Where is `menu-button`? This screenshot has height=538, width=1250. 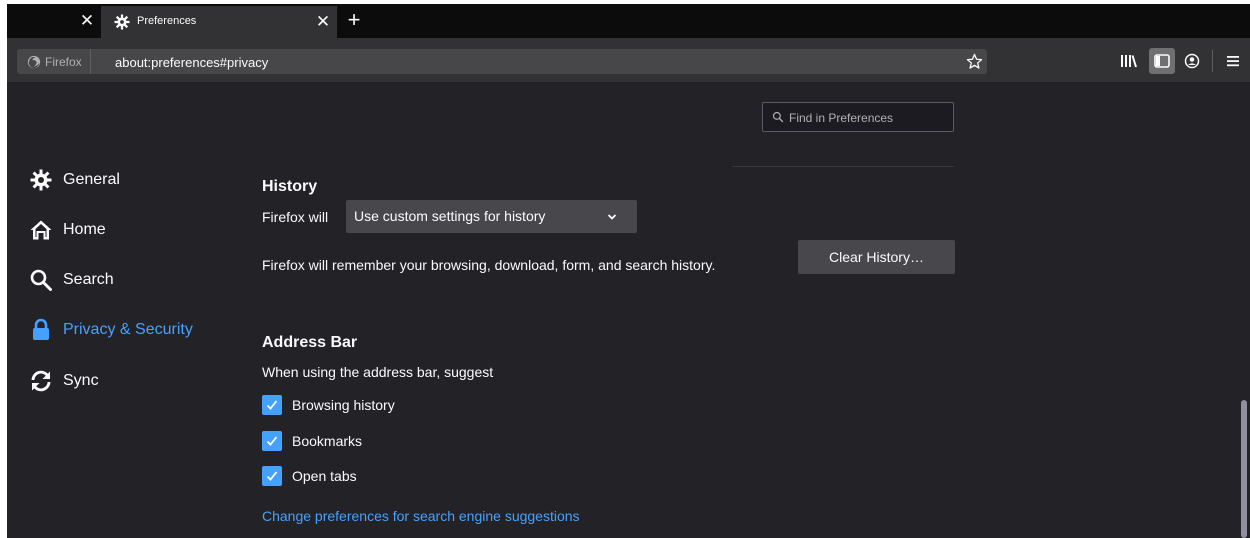 menu-button is located at coordinates (1233, 61).